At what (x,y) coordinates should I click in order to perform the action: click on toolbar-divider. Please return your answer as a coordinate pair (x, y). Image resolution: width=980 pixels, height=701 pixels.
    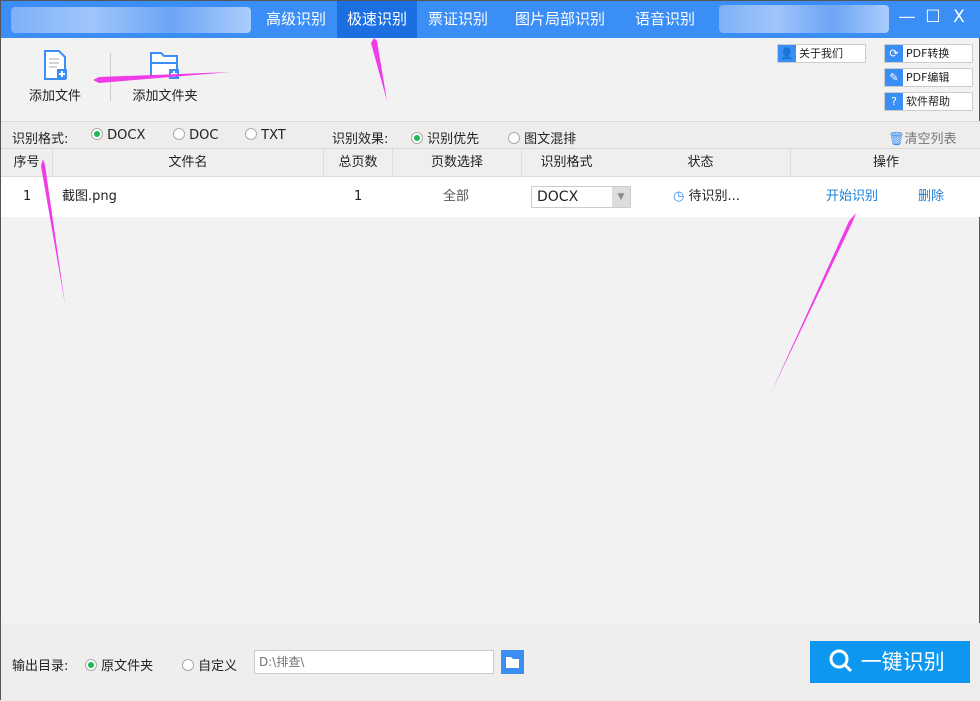
    Looking at the image, I should click on (110, 77).